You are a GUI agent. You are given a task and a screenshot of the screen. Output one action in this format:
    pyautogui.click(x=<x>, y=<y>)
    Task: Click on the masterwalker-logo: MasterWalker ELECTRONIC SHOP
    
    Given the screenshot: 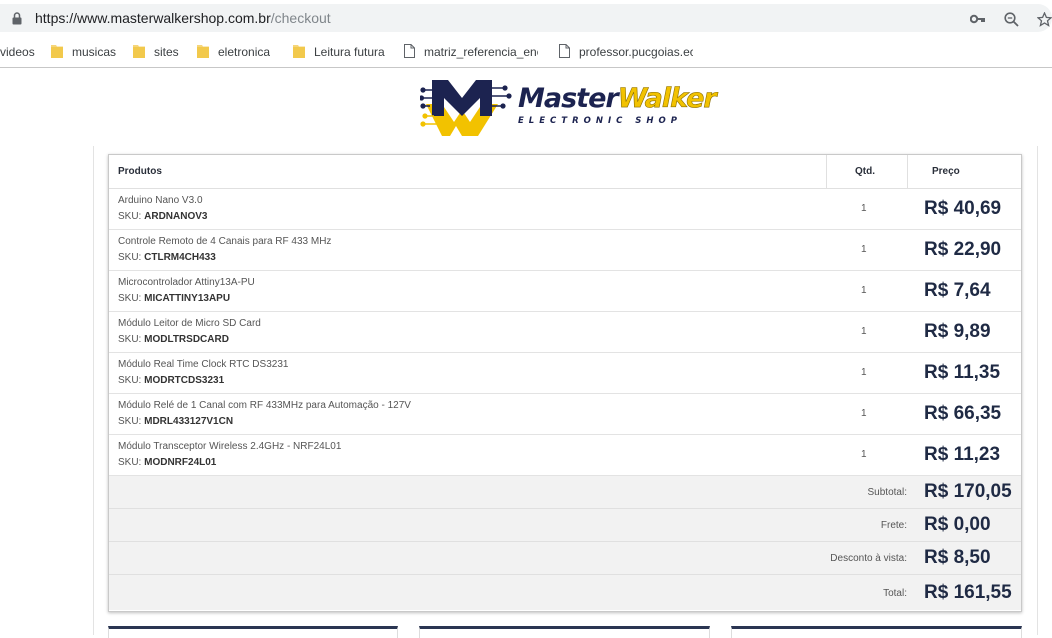 What is the action you would take?
    pyautogui.click(x=567, y=108)
    